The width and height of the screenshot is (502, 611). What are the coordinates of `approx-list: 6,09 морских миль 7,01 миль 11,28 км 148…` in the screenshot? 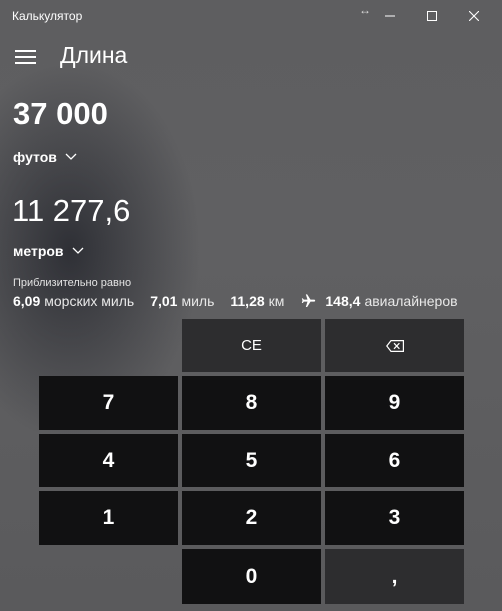 It's located at (235, 301).